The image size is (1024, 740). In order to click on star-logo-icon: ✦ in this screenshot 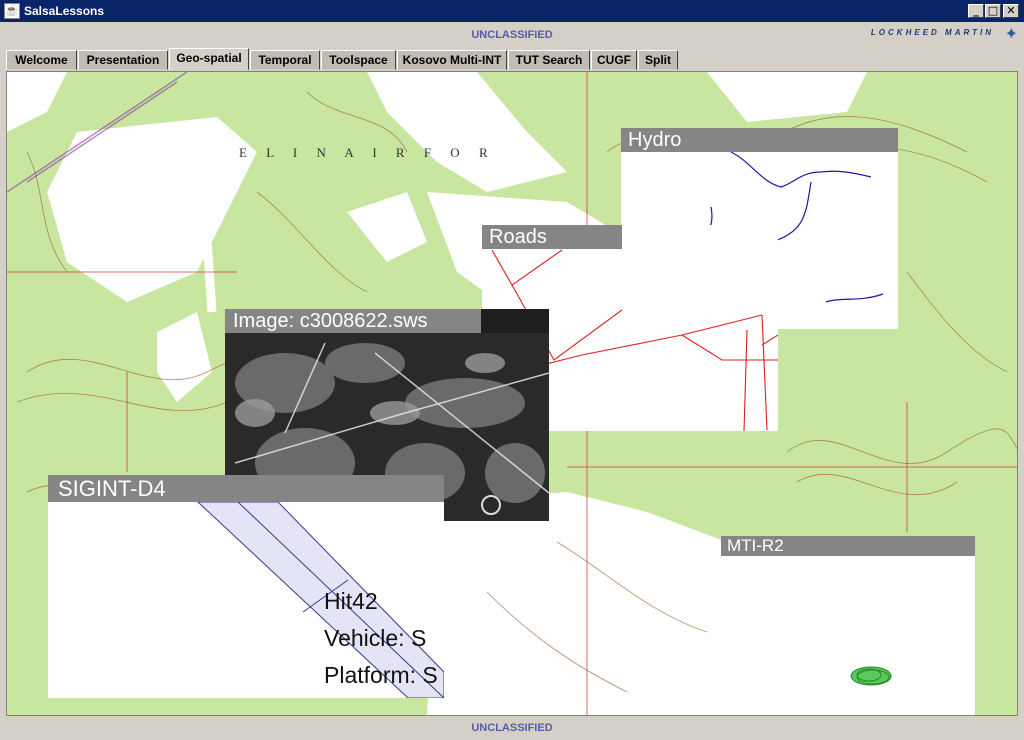, I will do `click(1011, 34)`.